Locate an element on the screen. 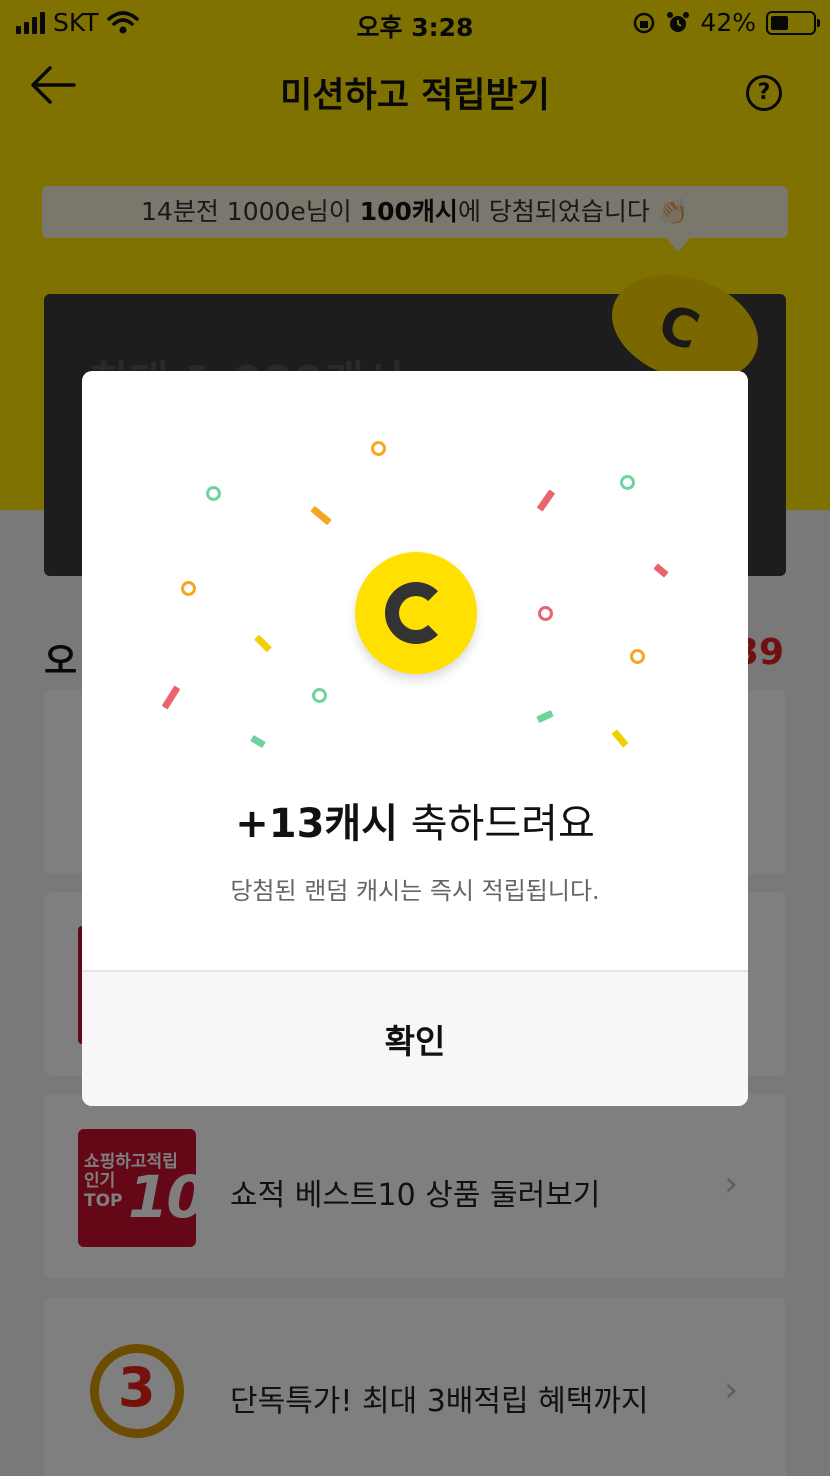 The height and width of the screenshot is (1476, 830). cash-coin-icon is located at coordinates (416, 613).